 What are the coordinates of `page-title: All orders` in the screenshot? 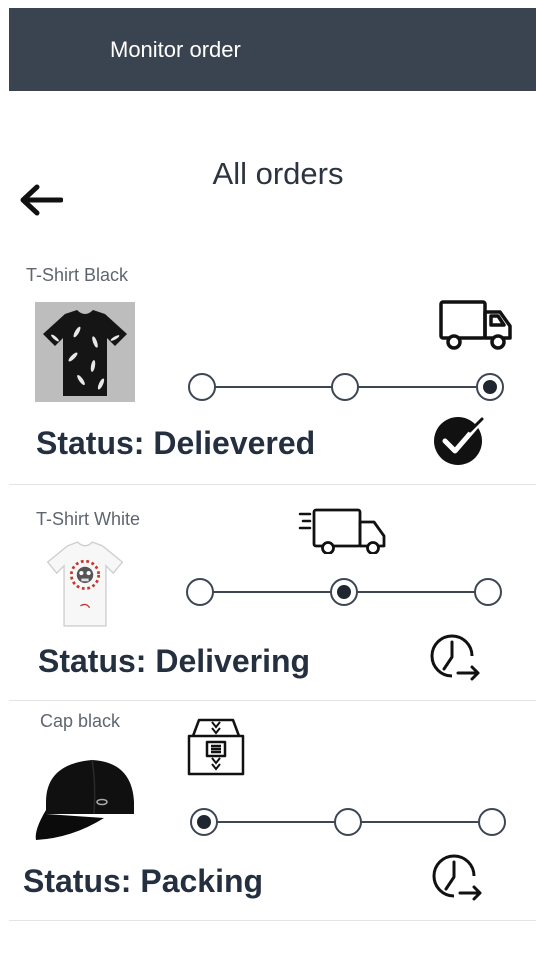 It's located at (278, 173).